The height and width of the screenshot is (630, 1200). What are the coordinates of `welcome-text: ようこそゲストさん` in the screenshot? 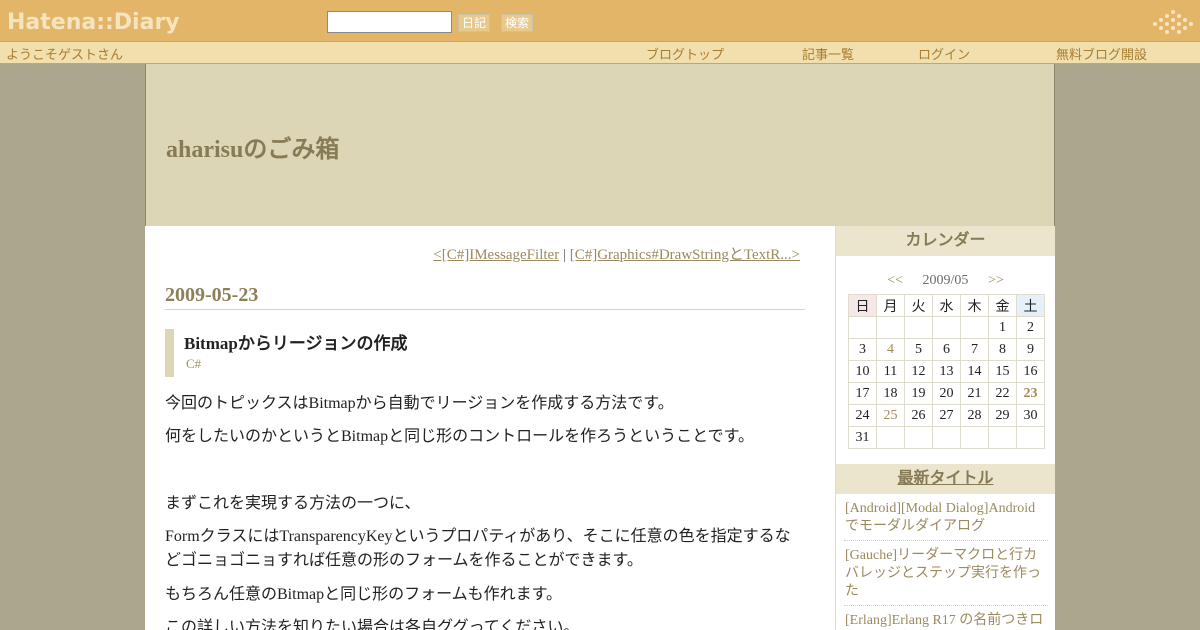 It's located at (65, 55).